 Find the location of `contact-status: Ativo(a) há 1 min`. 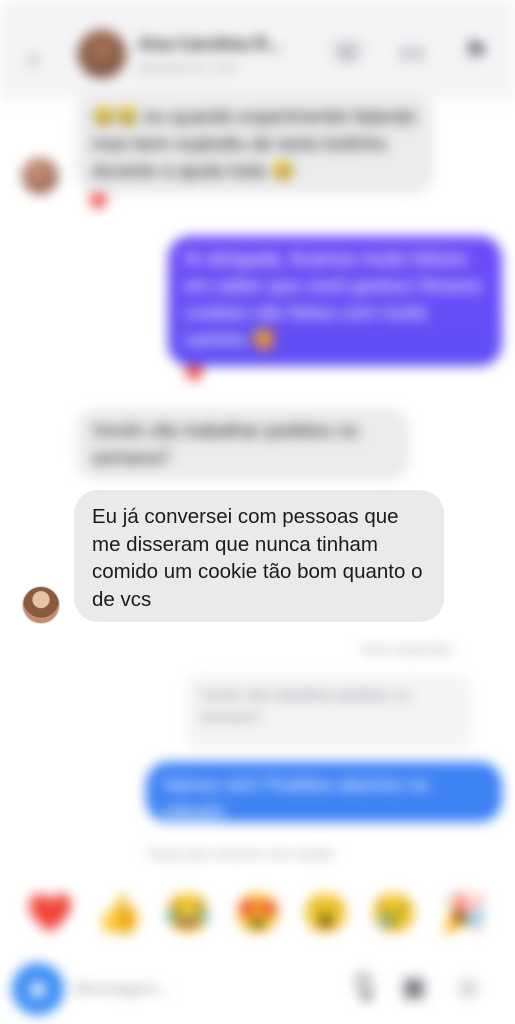

contact-status: Ativo(a) há 1 min is located at coordinates (187, 67).